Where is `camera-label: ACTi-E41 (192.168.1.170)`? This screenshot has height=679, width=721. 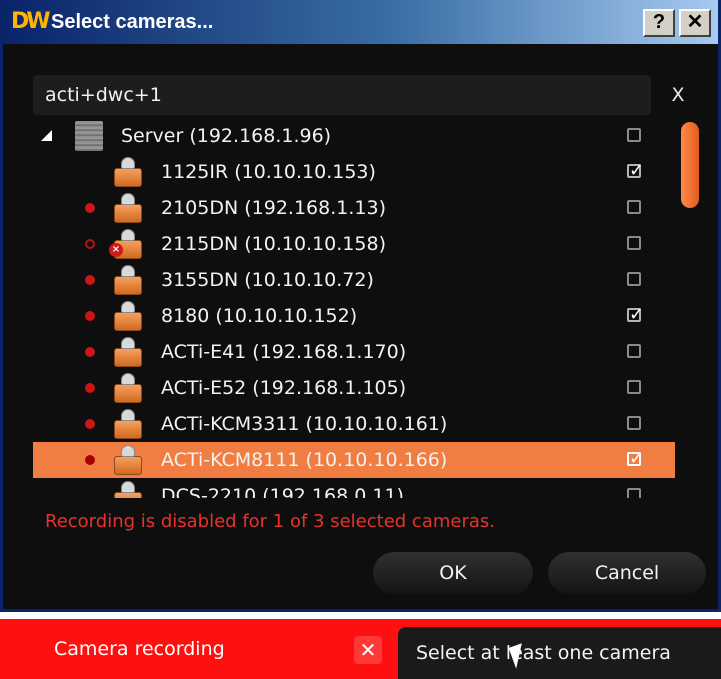
camera-label: ACTi-E41 (192.168.1.170) is located at coordinates (284, 352).